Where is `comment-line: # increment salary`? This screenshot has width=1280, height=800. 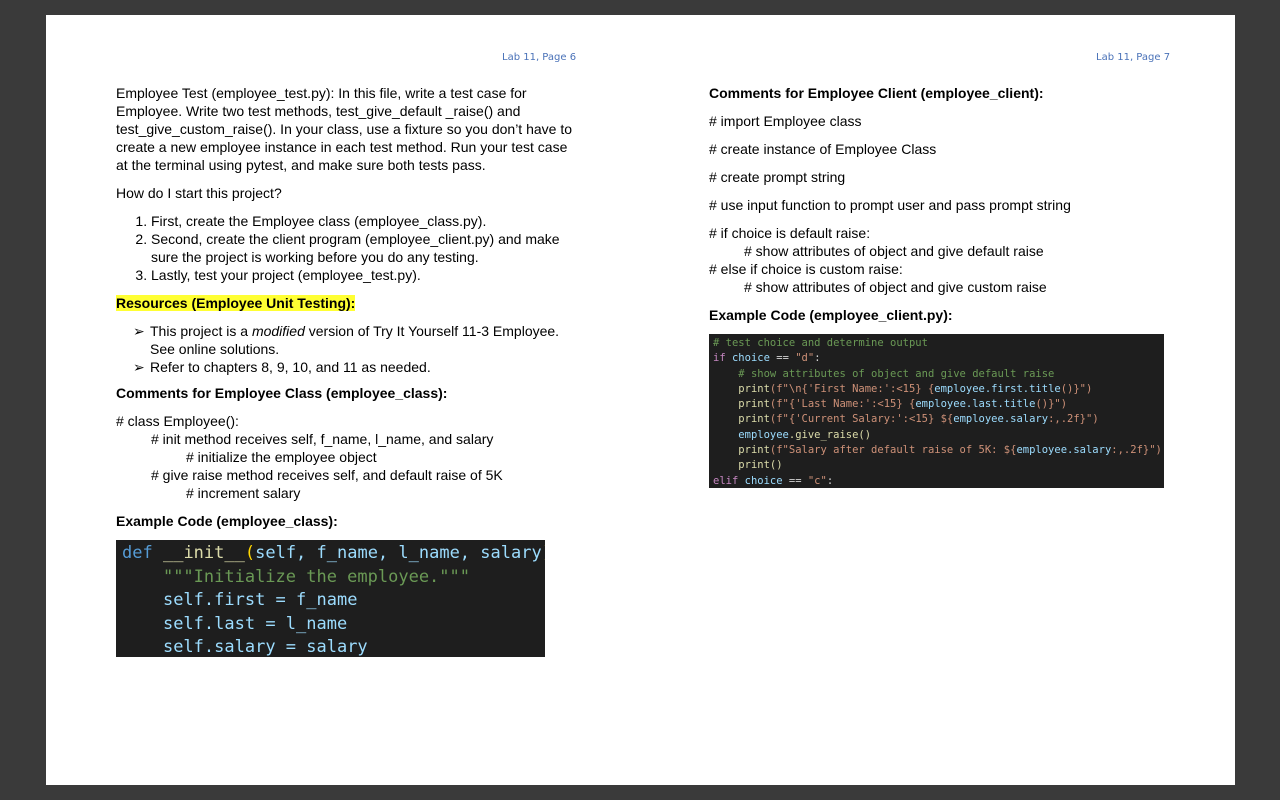
comment-line: # increment salary is located at coordinates (243, 493).